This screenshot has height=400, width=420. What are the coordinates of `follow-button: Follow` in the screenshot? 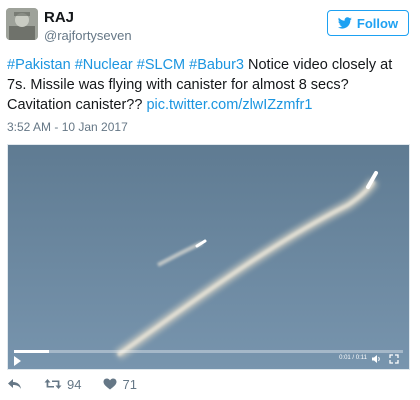 It's located at (368, 23).